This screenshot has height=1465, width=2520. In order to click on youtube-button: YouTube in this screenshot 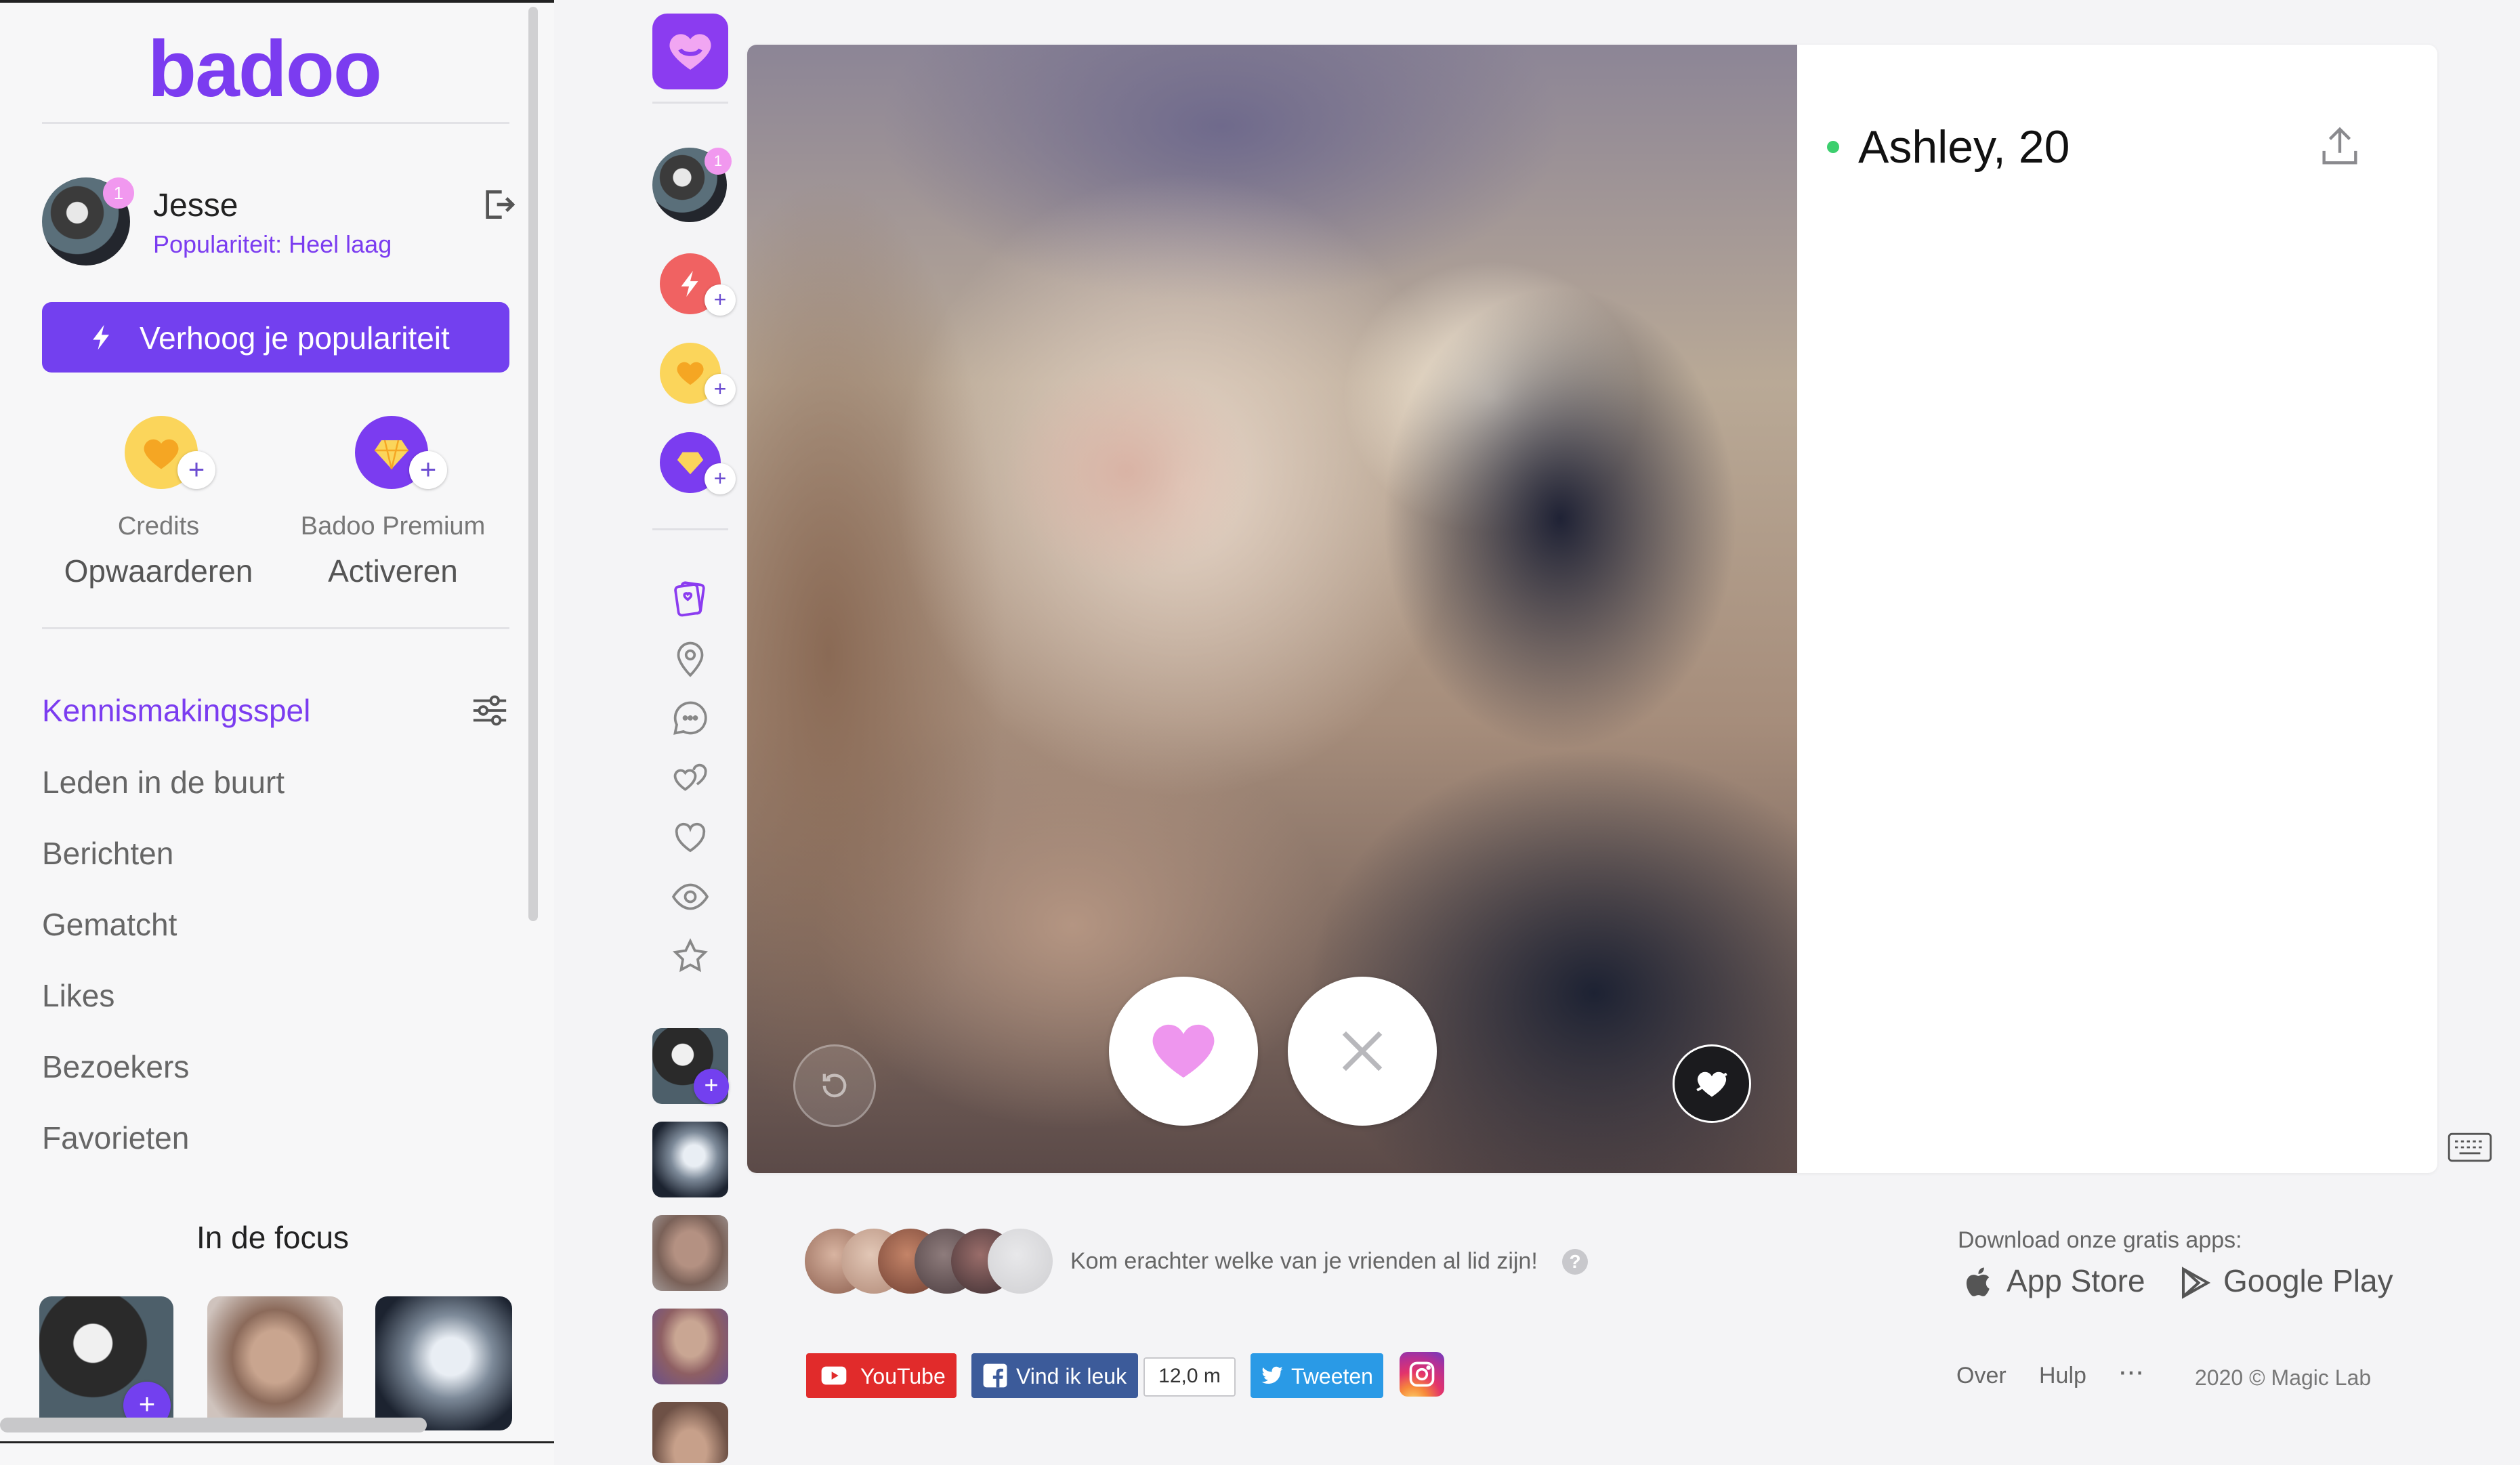, I will do `click(881, 1375)`.